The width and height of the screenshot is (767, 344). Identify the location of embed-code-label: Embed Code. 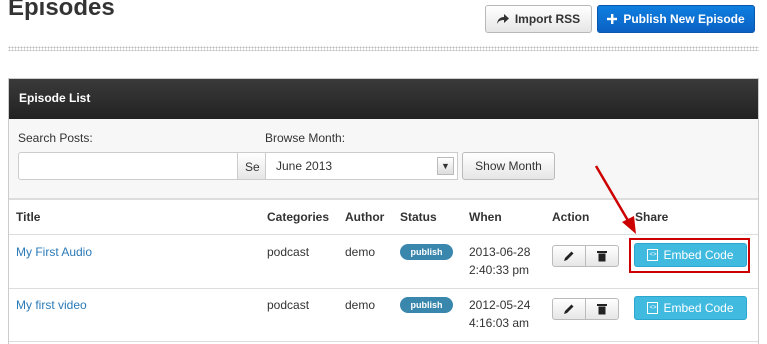
(698, 308).